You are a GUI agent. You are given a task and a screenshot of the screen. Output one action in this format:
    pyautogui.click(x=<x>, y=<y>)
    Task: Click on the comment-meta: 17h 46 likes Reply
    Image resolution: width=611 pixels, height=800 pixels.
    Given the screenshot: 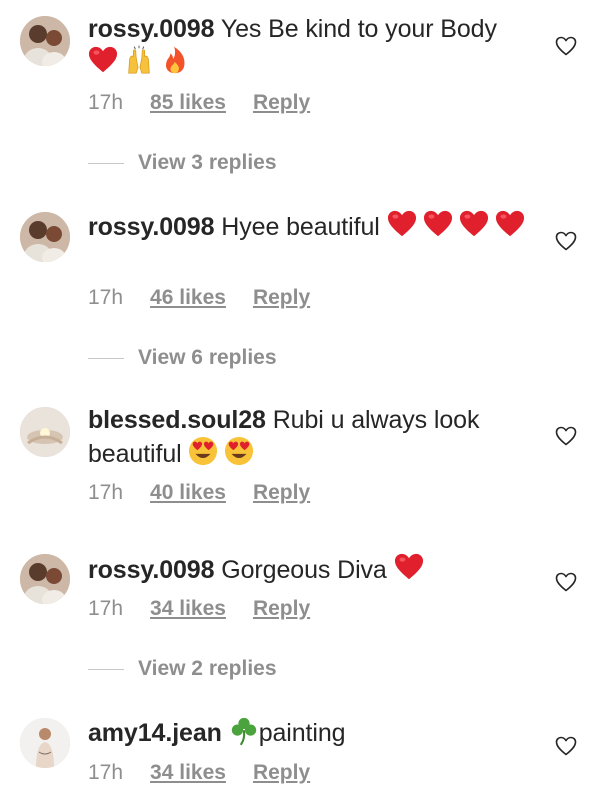 What is the action you would take?
    pyautogui.click(x=199, y=298)
    